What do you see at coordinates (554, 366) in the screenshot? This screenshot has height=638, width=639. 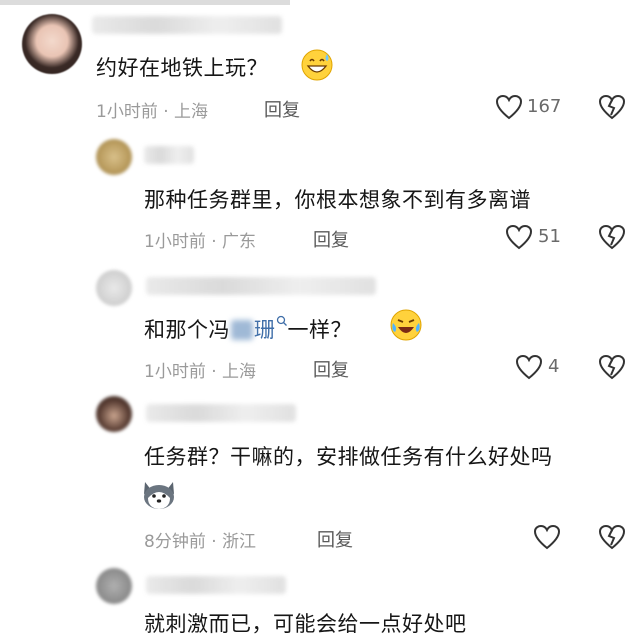 I see `like-count: 4` at bounding box center [554, 366].